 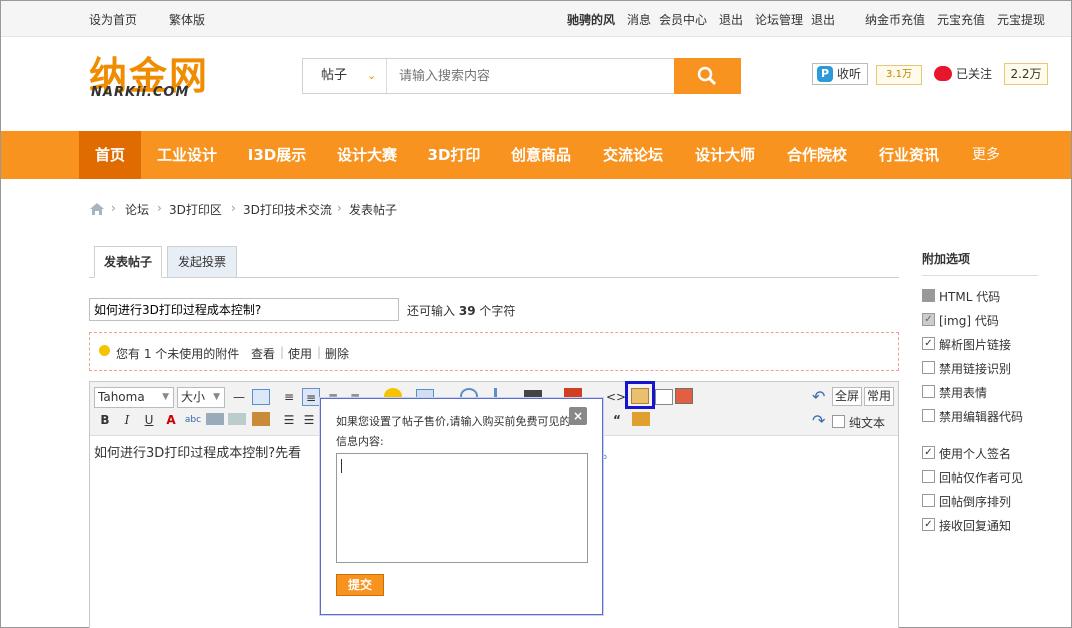 What do you see at coordinates (975, 453) in the screenshot?
I see `option-label: 使用个人签名` at bounding box center [975, 453].